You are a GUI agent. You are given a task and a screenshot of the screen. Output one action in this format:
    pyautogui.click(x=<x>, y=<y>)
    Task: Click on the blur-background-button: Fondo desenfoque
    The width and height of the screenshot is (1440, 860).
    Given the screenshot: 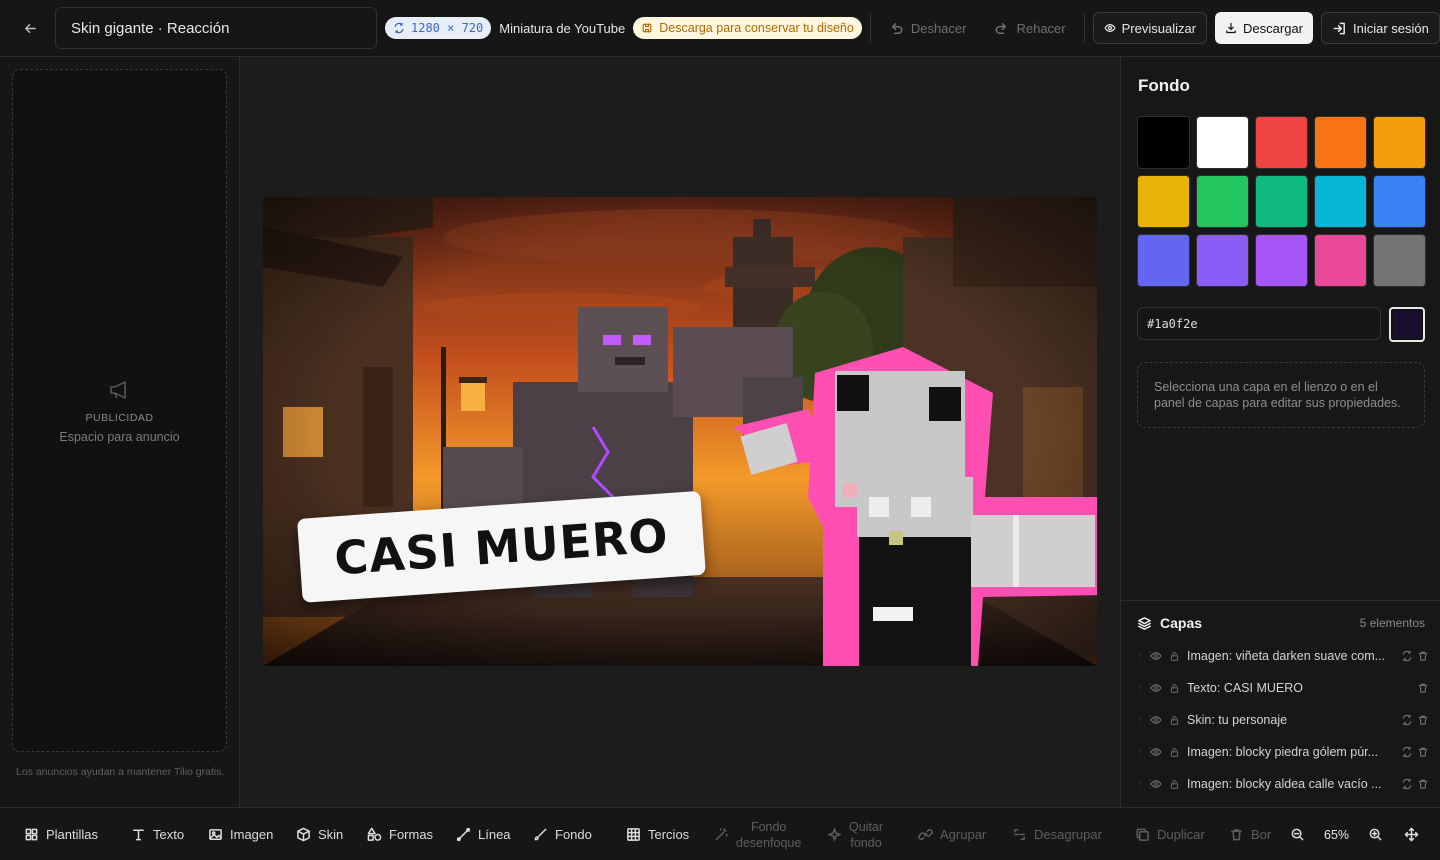 What is the action you would take?
    pyautogui.click(x=757, y=834)
    